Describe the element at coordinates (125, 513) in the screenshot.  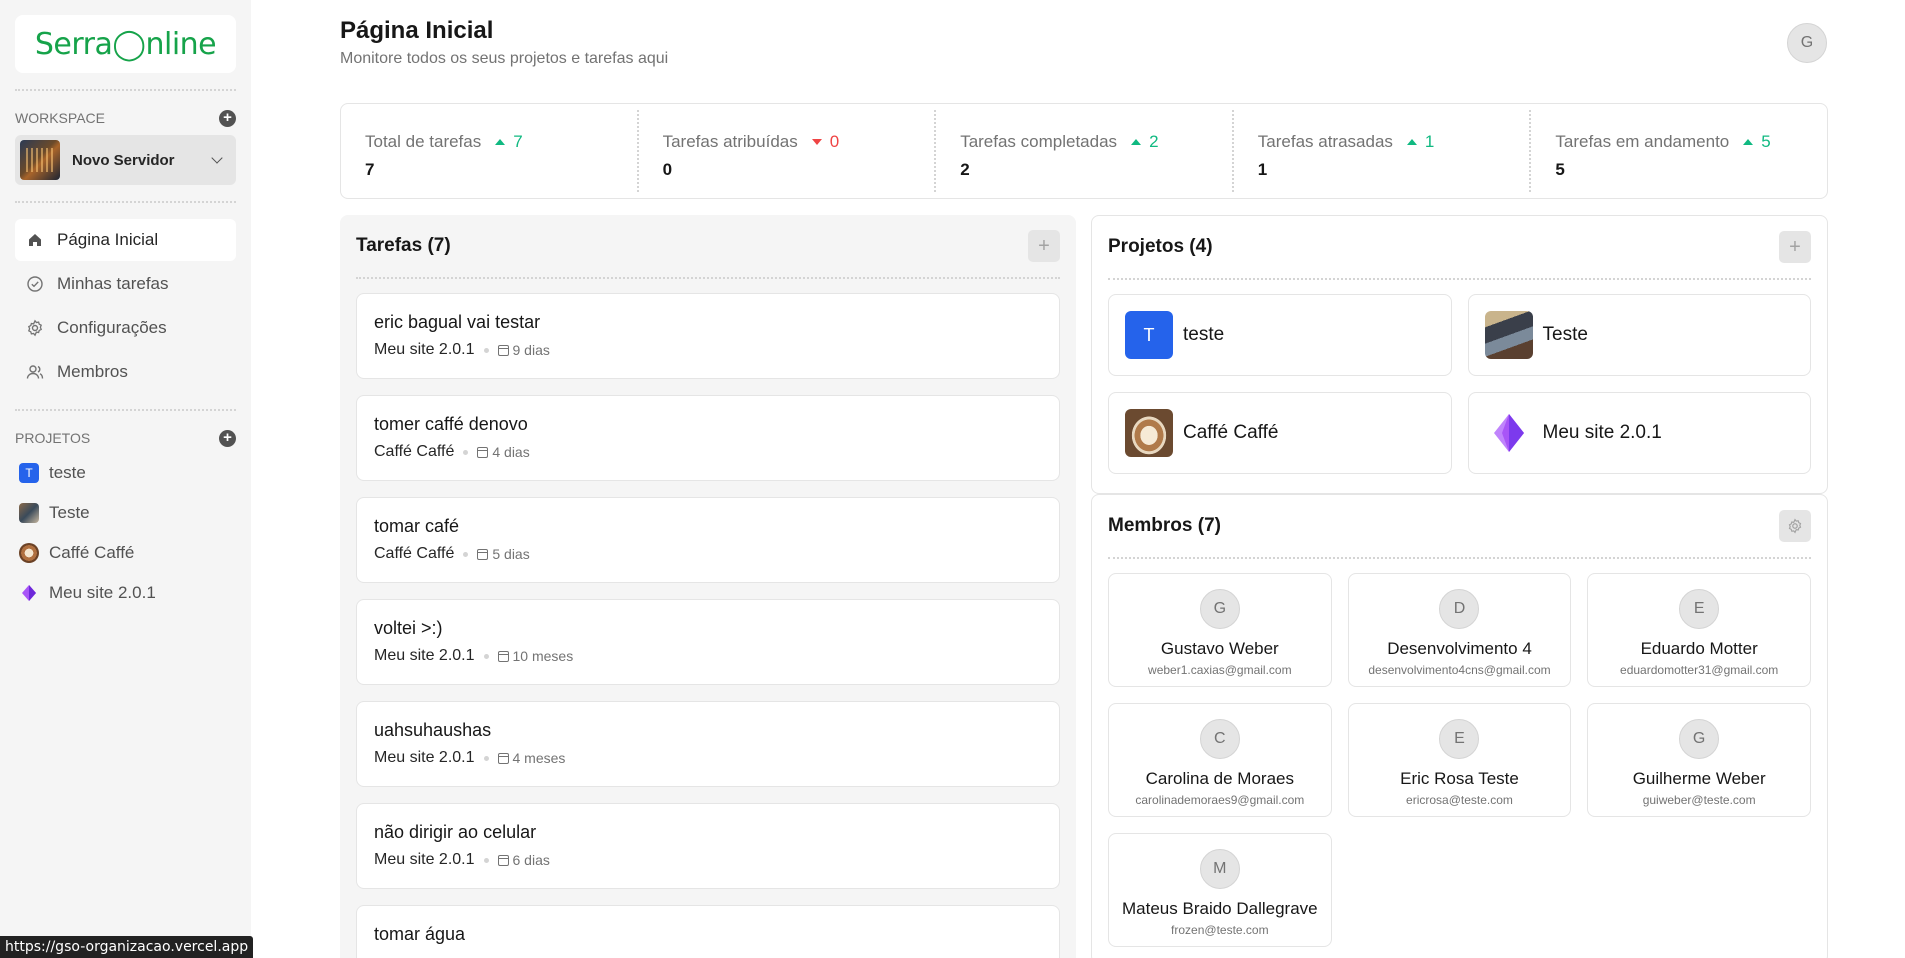
I see `sidebar-project-teste-2: Teste` at that location.